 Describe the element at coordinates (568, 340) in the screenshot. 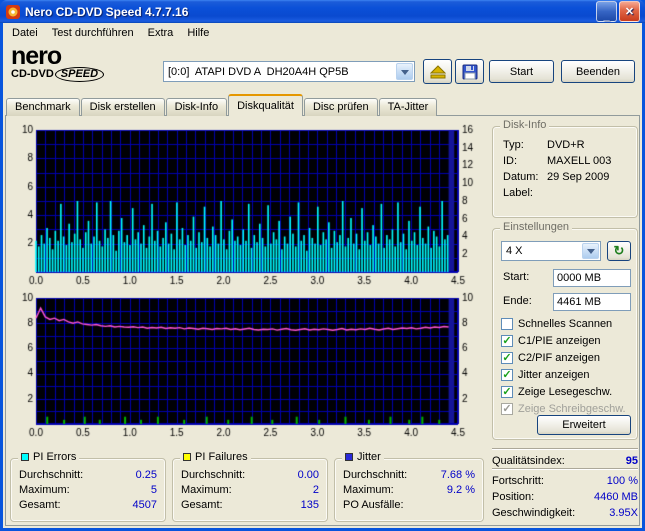

I see `checkbox-c1-pie: ✓ C1/PIE anzeigen` at that location.